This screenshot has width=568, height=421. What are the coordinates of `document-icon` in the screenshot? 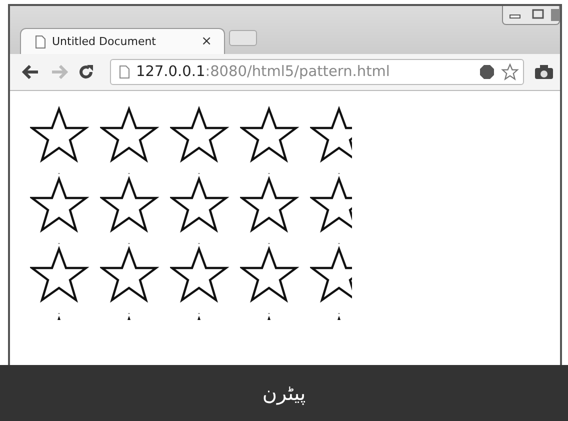 It's located at (40, 41).